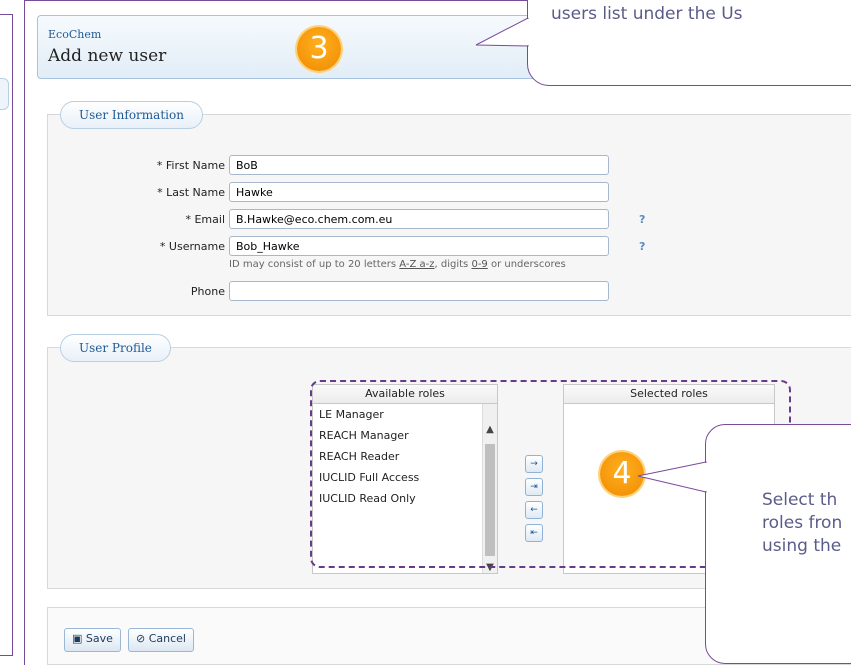  What do you see at coordinates (115, 348) in the screenshot?
I see `user-profile-legend: User Profile` at bounding box center [115, 348].